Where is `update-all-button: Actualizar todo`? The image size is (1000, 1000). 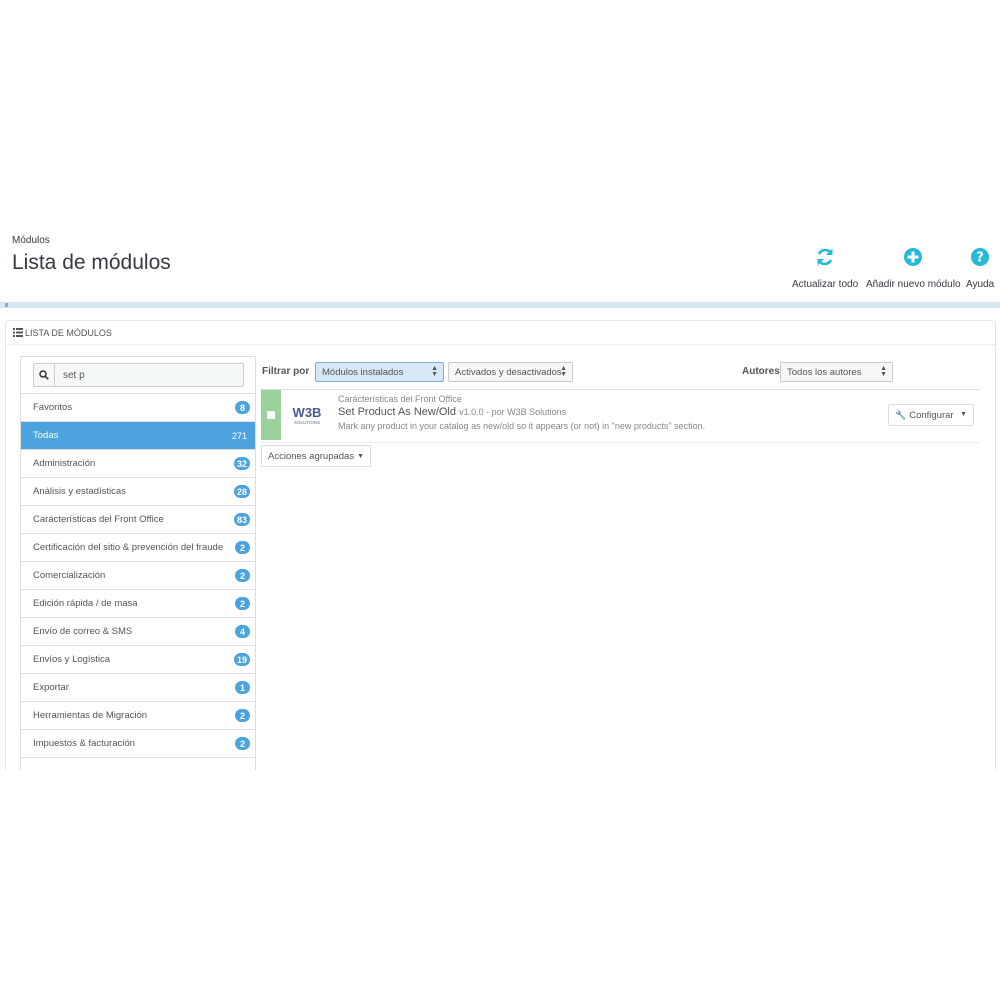
update-all-button: Actualizar todo is located at coordinates (825, 268).